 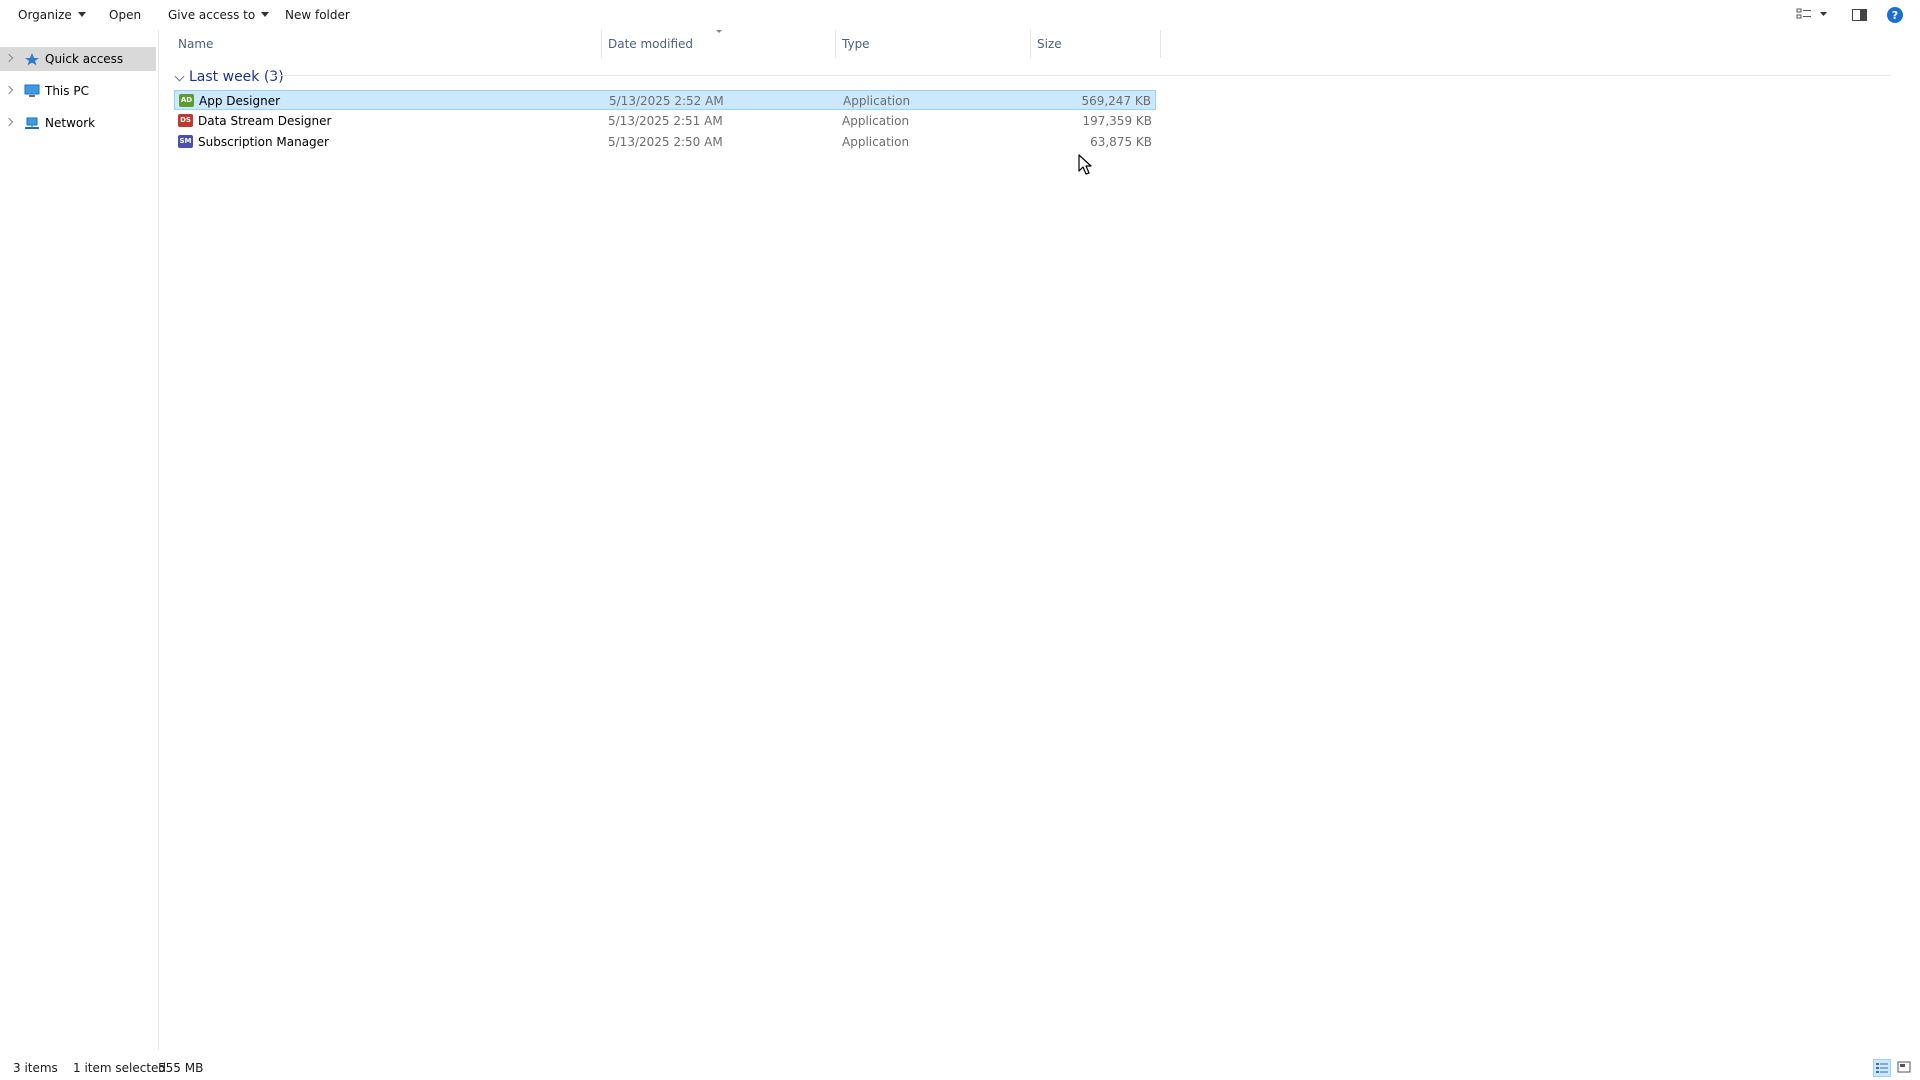 I want to click on file-date: 5/13/2025 2:50 AM, so click(x=665, y=142).